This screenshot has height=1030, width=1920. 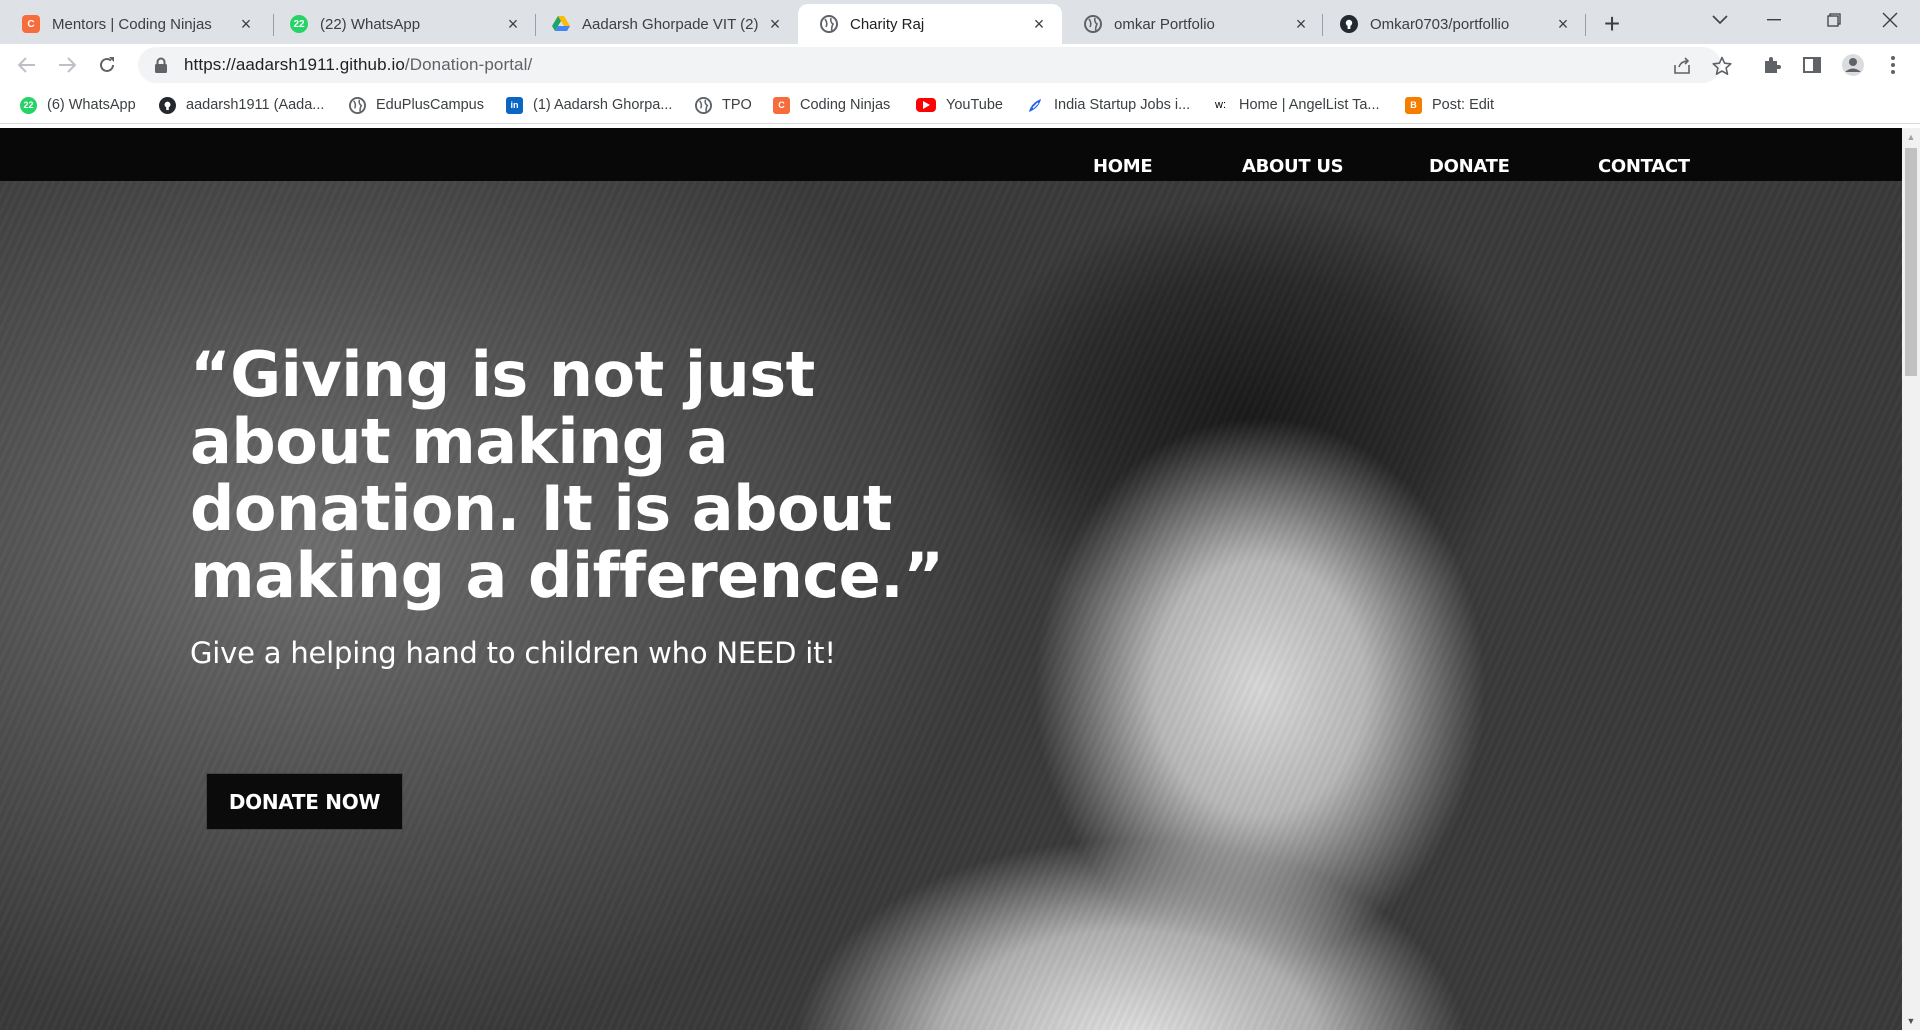 What do you see at coordinates (1585, 25) in the screenshot?
I see `tab-separator` at bounding box center [1585, 25].